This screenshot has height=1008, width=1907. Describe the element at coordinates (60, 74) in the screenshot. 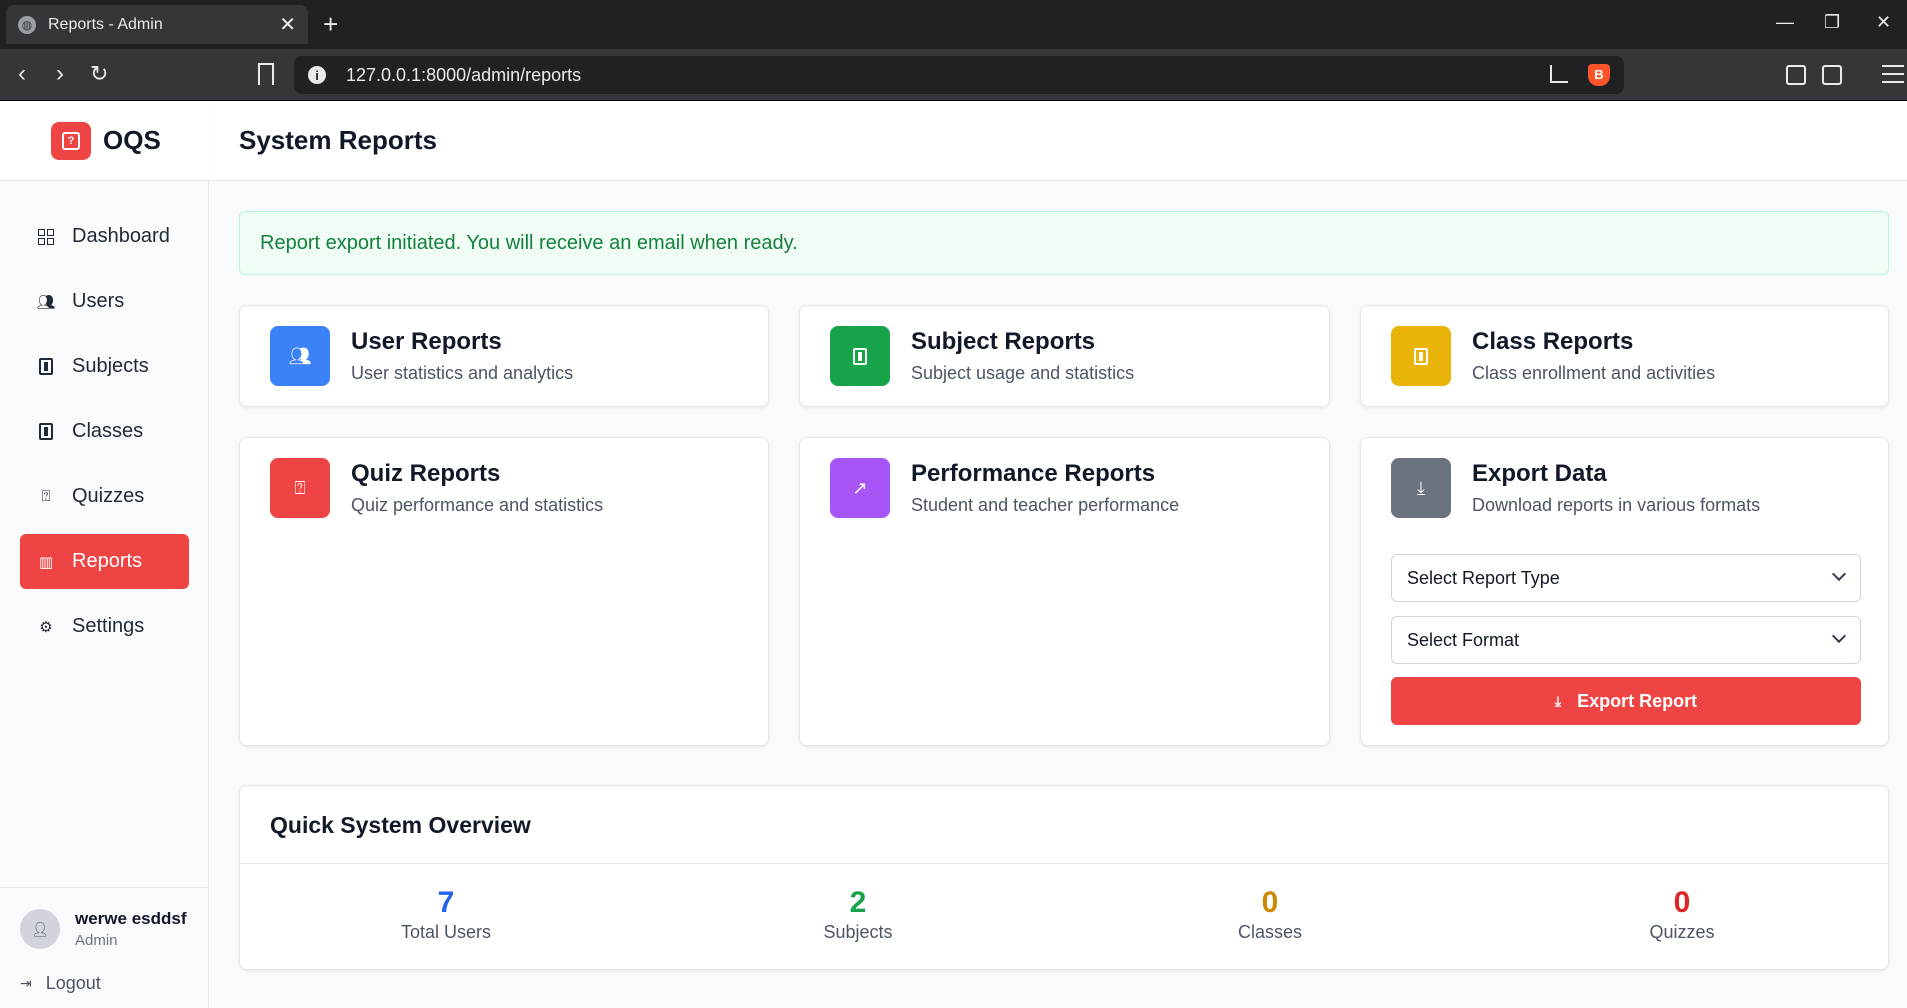

I see `forward-icon: ›` at that location.